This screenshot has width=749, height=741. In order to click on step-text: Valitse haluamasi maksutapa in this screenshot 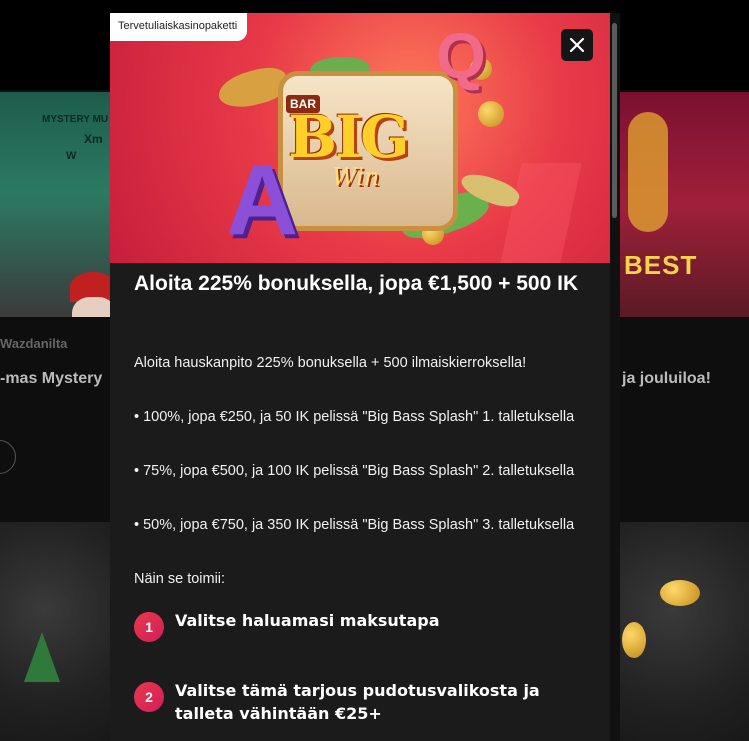, I will do `click(307, 620)`.